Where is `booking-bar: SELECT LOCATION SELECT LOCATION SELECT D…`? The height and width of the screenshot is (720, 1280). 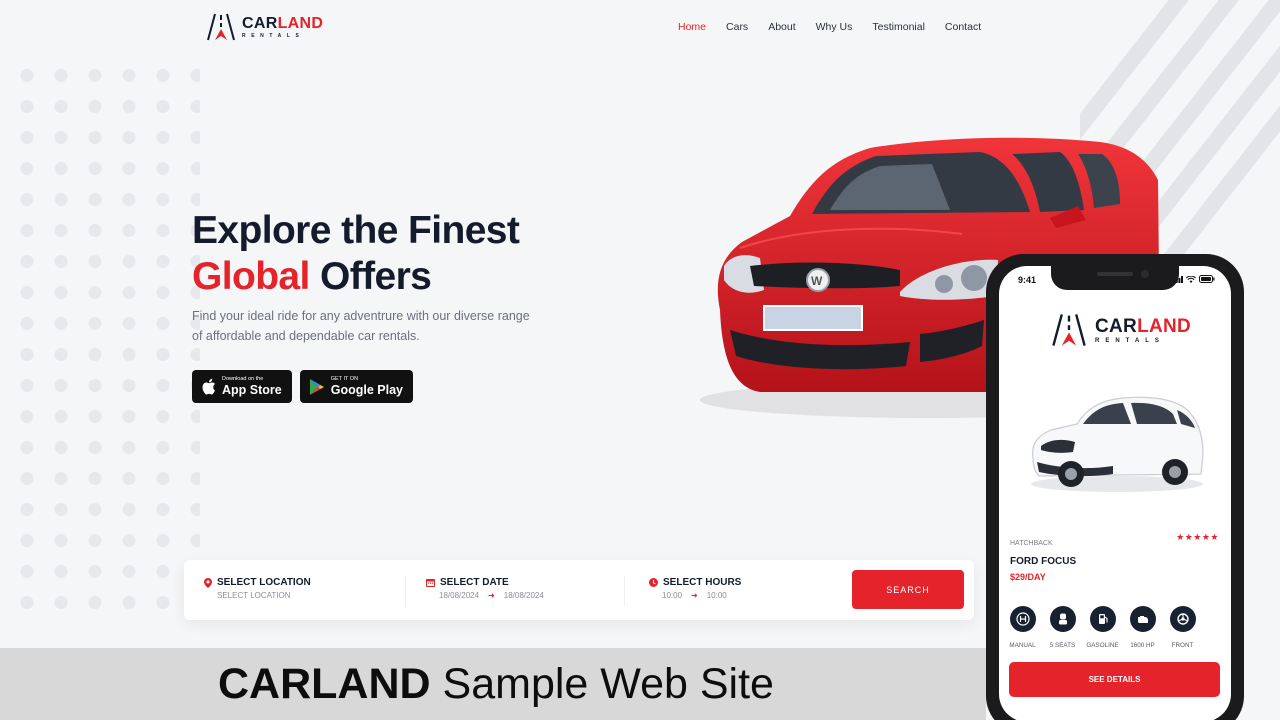
booking-bar: SELECT LOCATION SELECT LOCATION SELECT D… is located at coordinates (579, 590).